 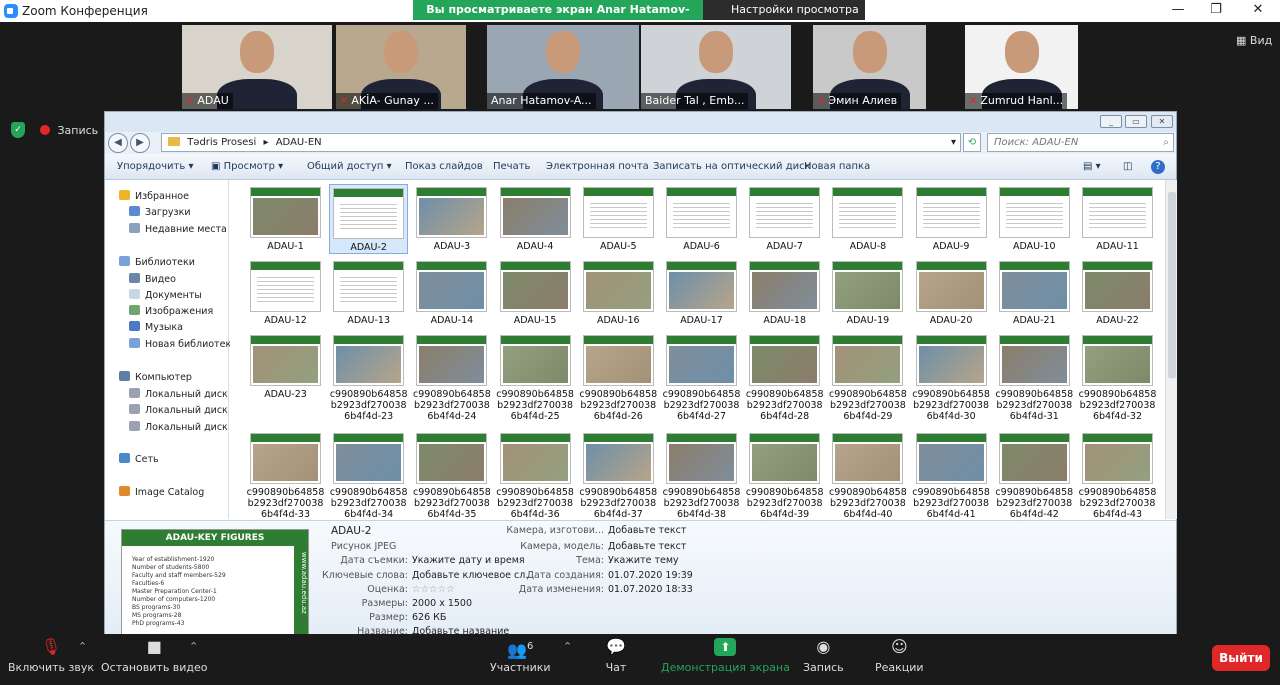 I want to click on file-item: ADAU-16, so click(x=618, y=292).